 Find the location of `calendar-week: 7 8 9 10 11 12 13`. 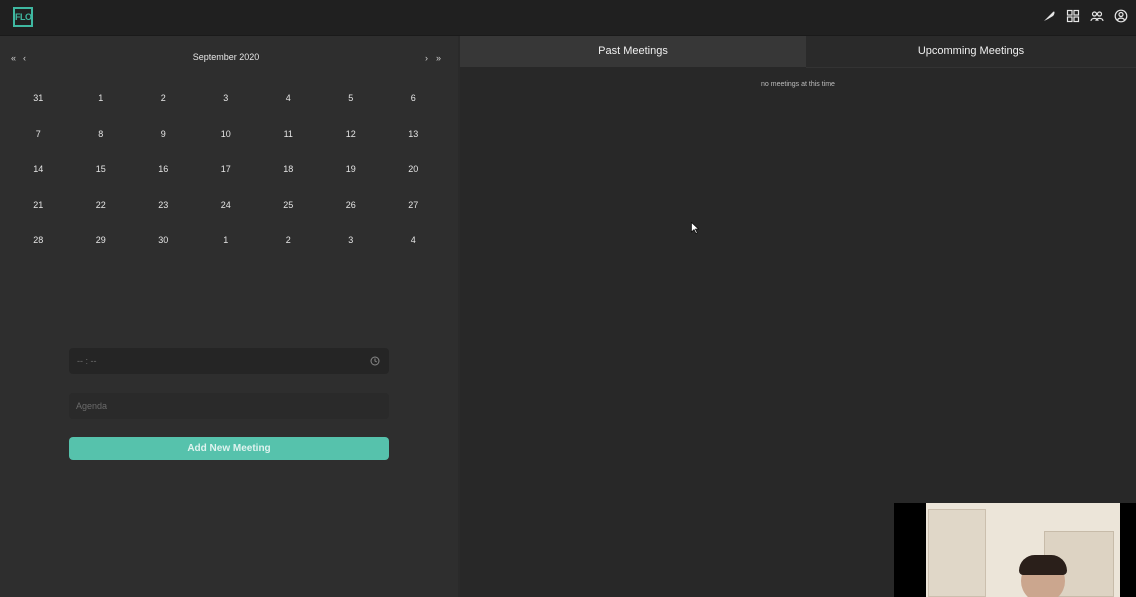

calendar-week: 7 8 9 10 11 12 13 is located at coordinates (226, 135).